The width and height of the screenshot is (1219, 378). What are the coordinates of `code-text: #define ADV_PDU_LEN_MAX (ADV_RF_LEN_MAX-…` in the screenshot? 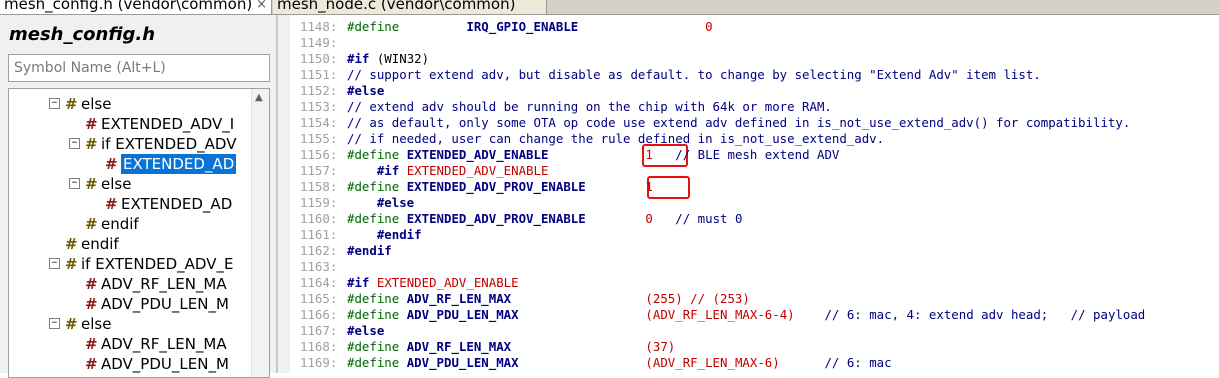 It's located at (619, 363).